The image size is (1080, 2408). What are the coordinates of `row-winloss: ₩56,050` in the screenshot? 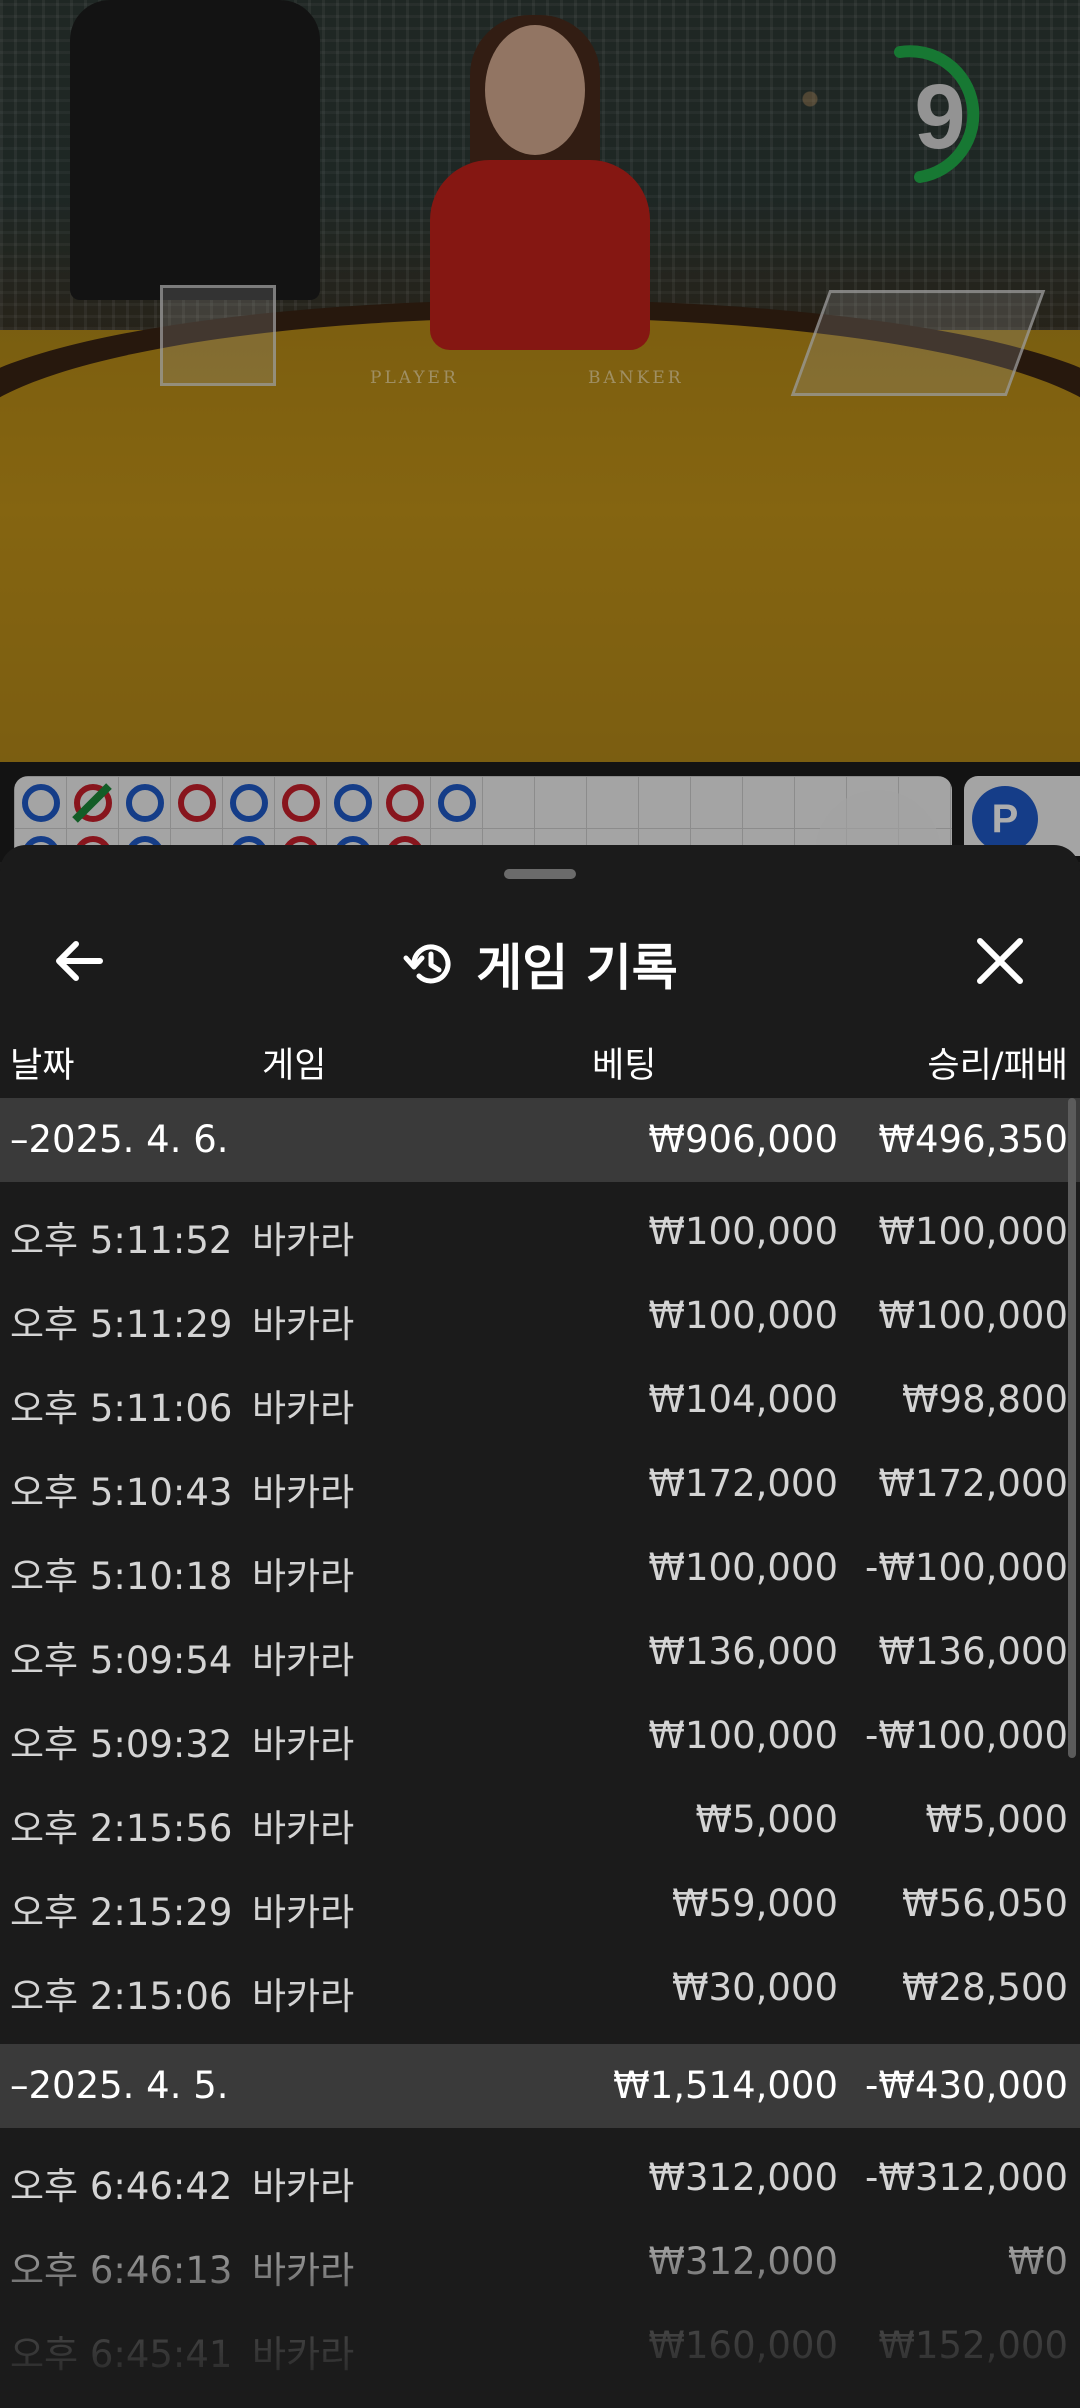 It's located at (984, 1903).